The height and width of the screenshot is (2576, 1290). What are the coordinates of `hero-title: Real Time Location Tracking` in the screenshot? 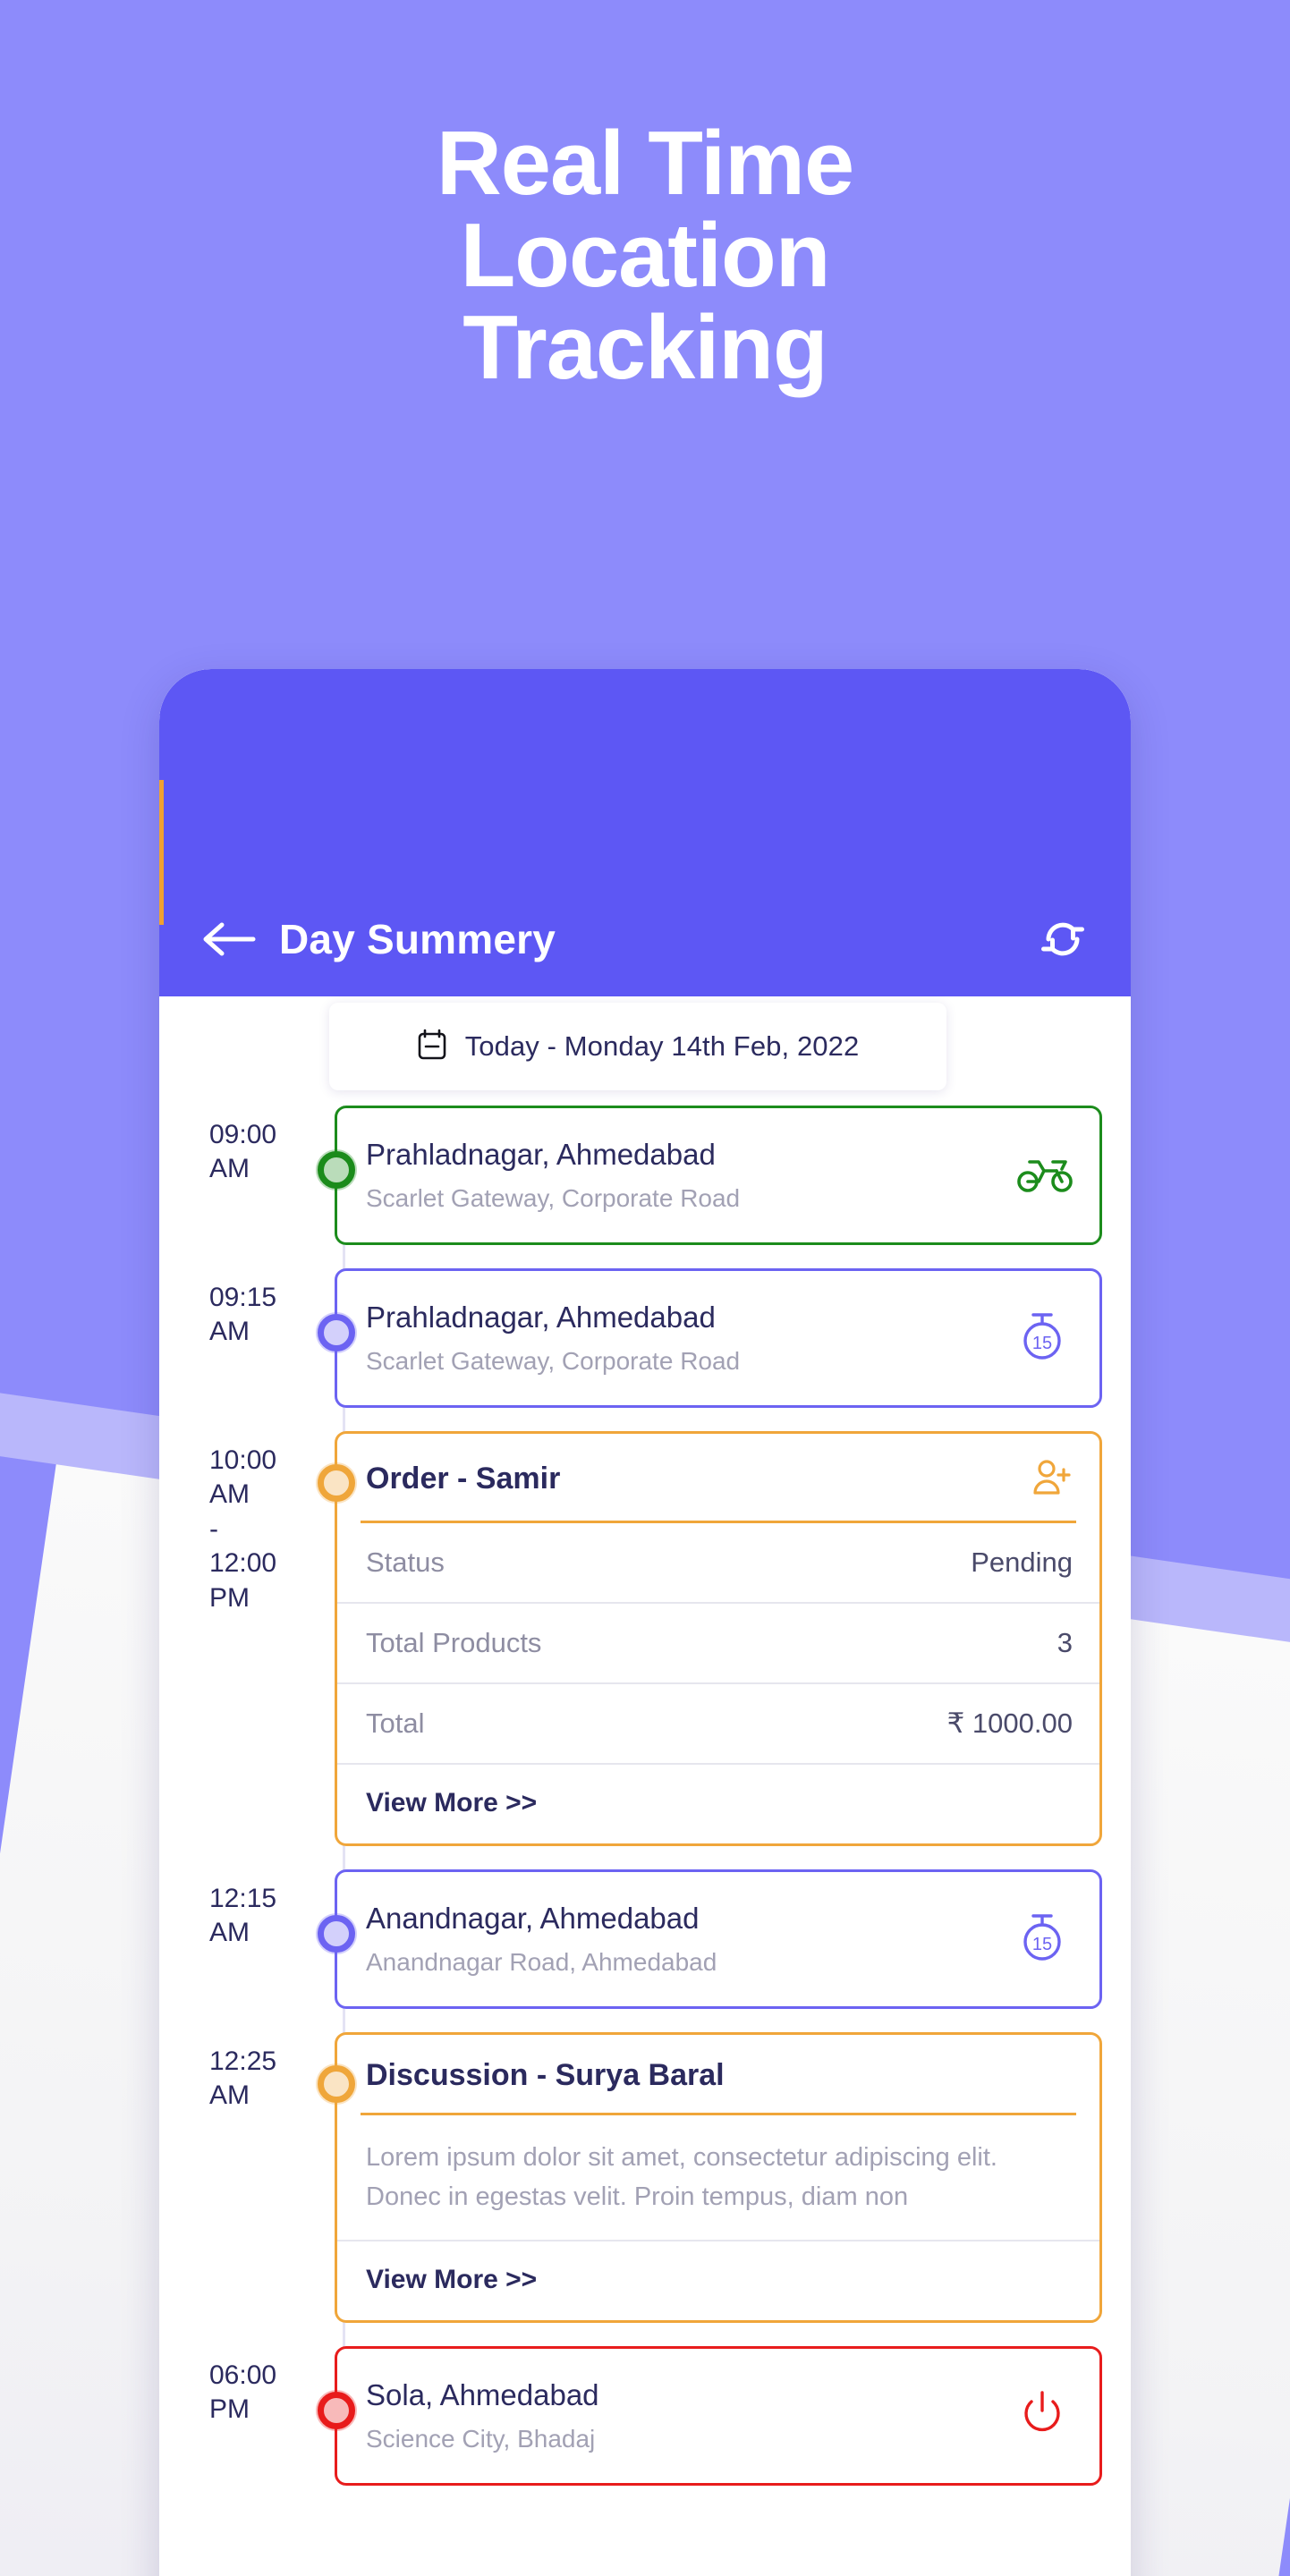 It's located at (645, 256).